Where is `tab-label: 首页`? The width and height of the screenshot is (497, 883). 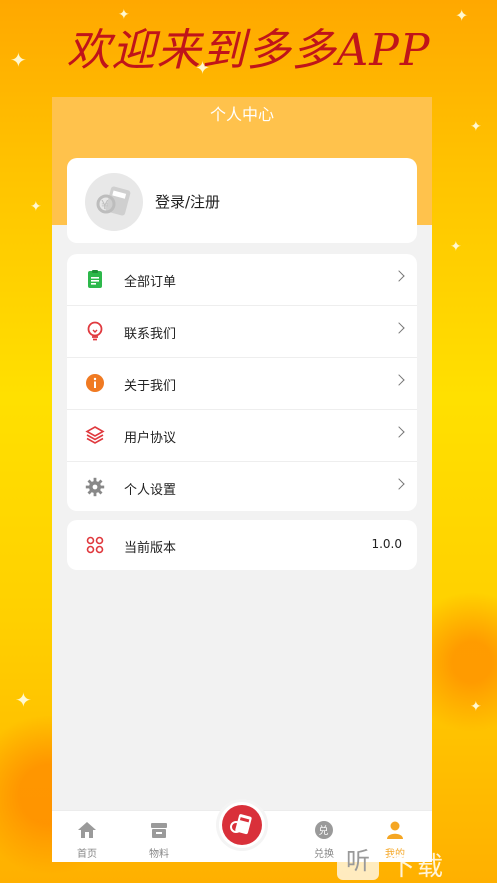 tab-label: 首页 is located at coordinates (87, 854).